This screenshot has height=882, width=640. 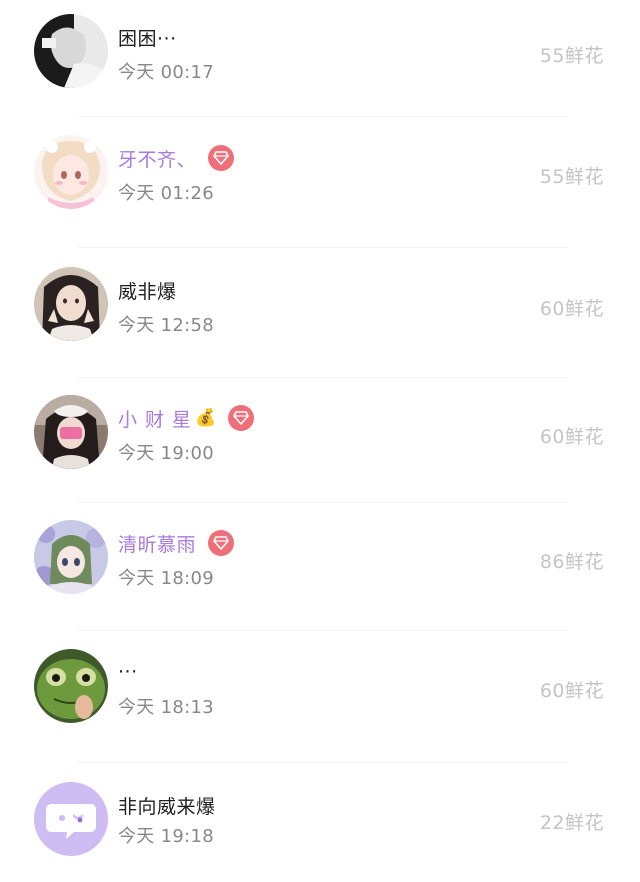 What do you see at coordinates (320, 699) in the screenshot?
I see `list-item: ··· 今天 18:13 60鲜花` at bounding box center [320, 699].